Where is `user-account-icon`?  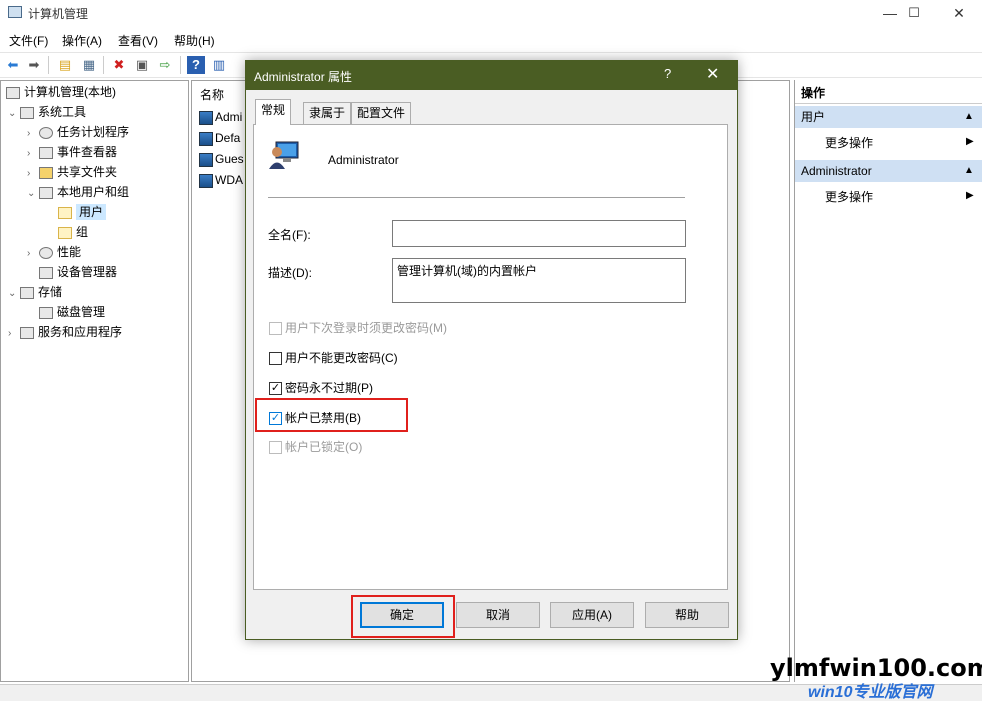
user-account-icon is located at coordinates (284, 155).